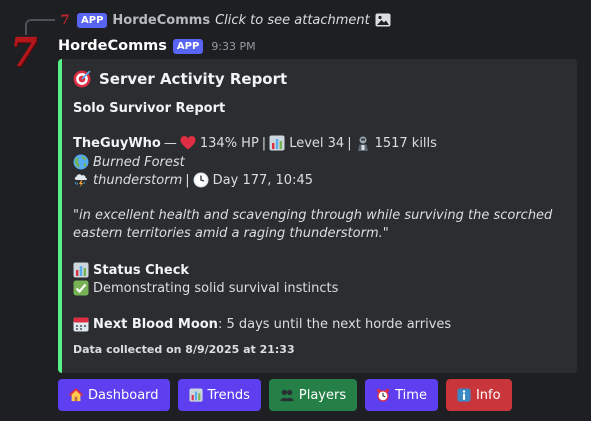  What do you see at coordinates (81, 162) in the screenshot?
I see `globe-icon` at bounding box center [81, 162].